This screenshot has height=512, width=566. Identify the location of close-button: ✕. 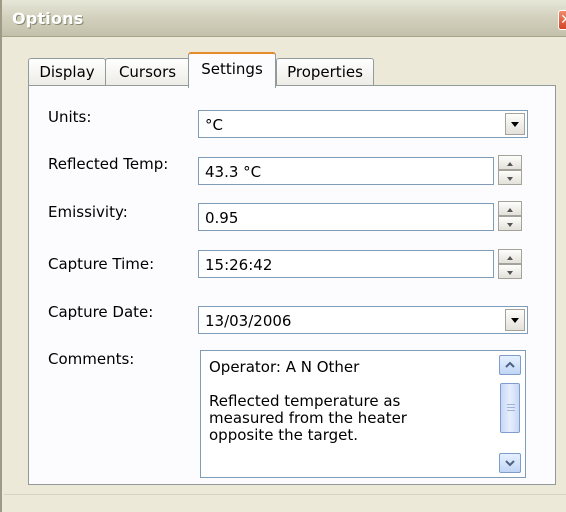
(562, 20).